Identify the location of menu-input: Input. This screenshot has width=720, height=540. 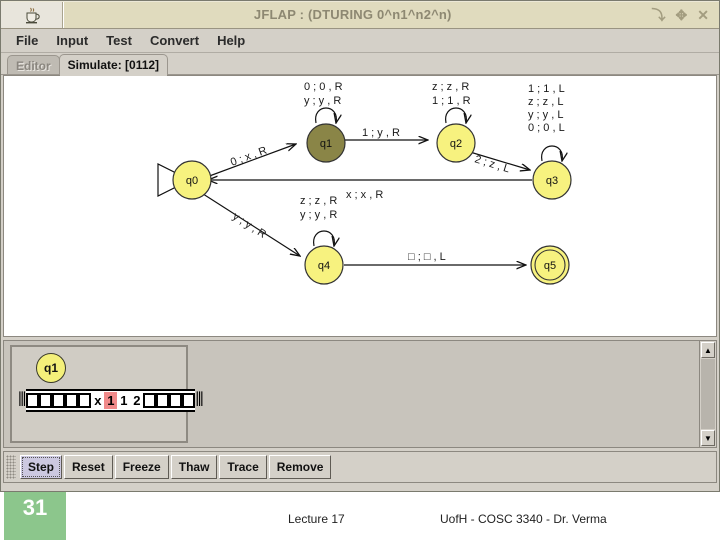
(72, 40).